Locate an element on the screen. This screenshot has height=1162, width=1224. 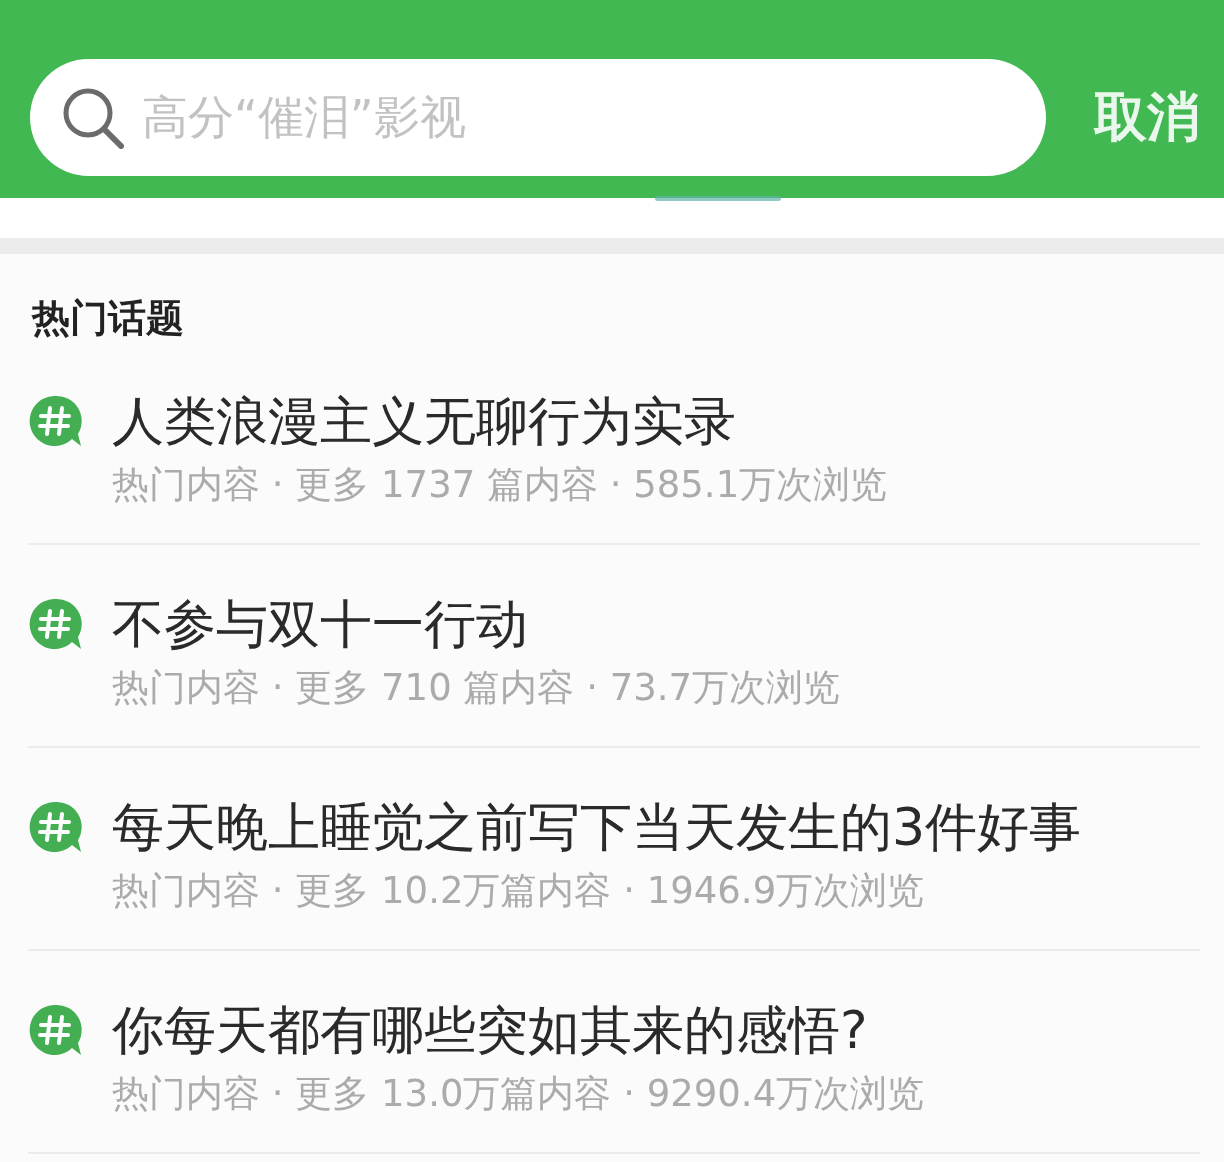
topic-title: 你每天都有哪些突如其来的感悟? is located at coordinates (490, 1030).